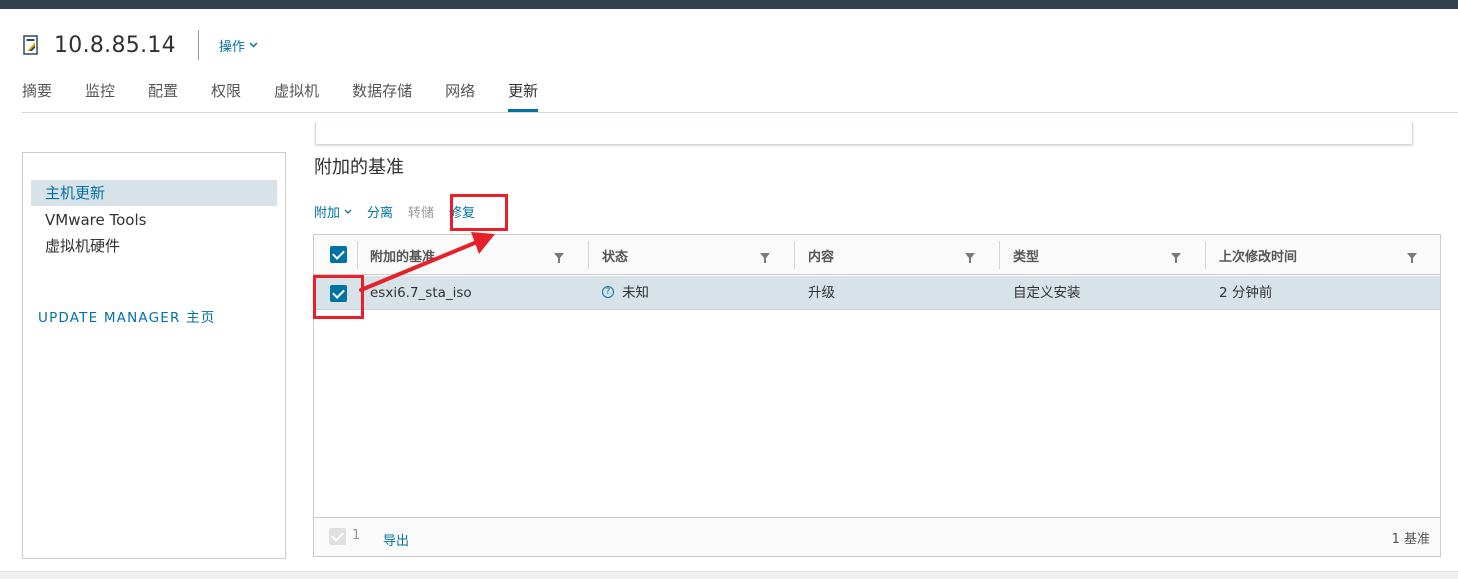  Describe the element at coordinates (356, 535) in the screenshot. I see `selected-count: 1` at that location.